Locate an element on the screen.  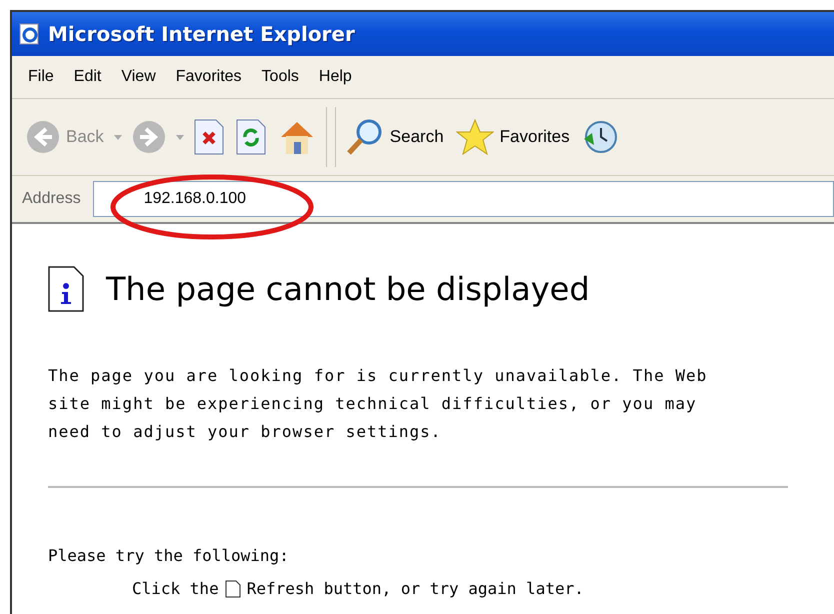
suggestion-text: Refresh button, or try again later. is located at coordinates (415, 588).